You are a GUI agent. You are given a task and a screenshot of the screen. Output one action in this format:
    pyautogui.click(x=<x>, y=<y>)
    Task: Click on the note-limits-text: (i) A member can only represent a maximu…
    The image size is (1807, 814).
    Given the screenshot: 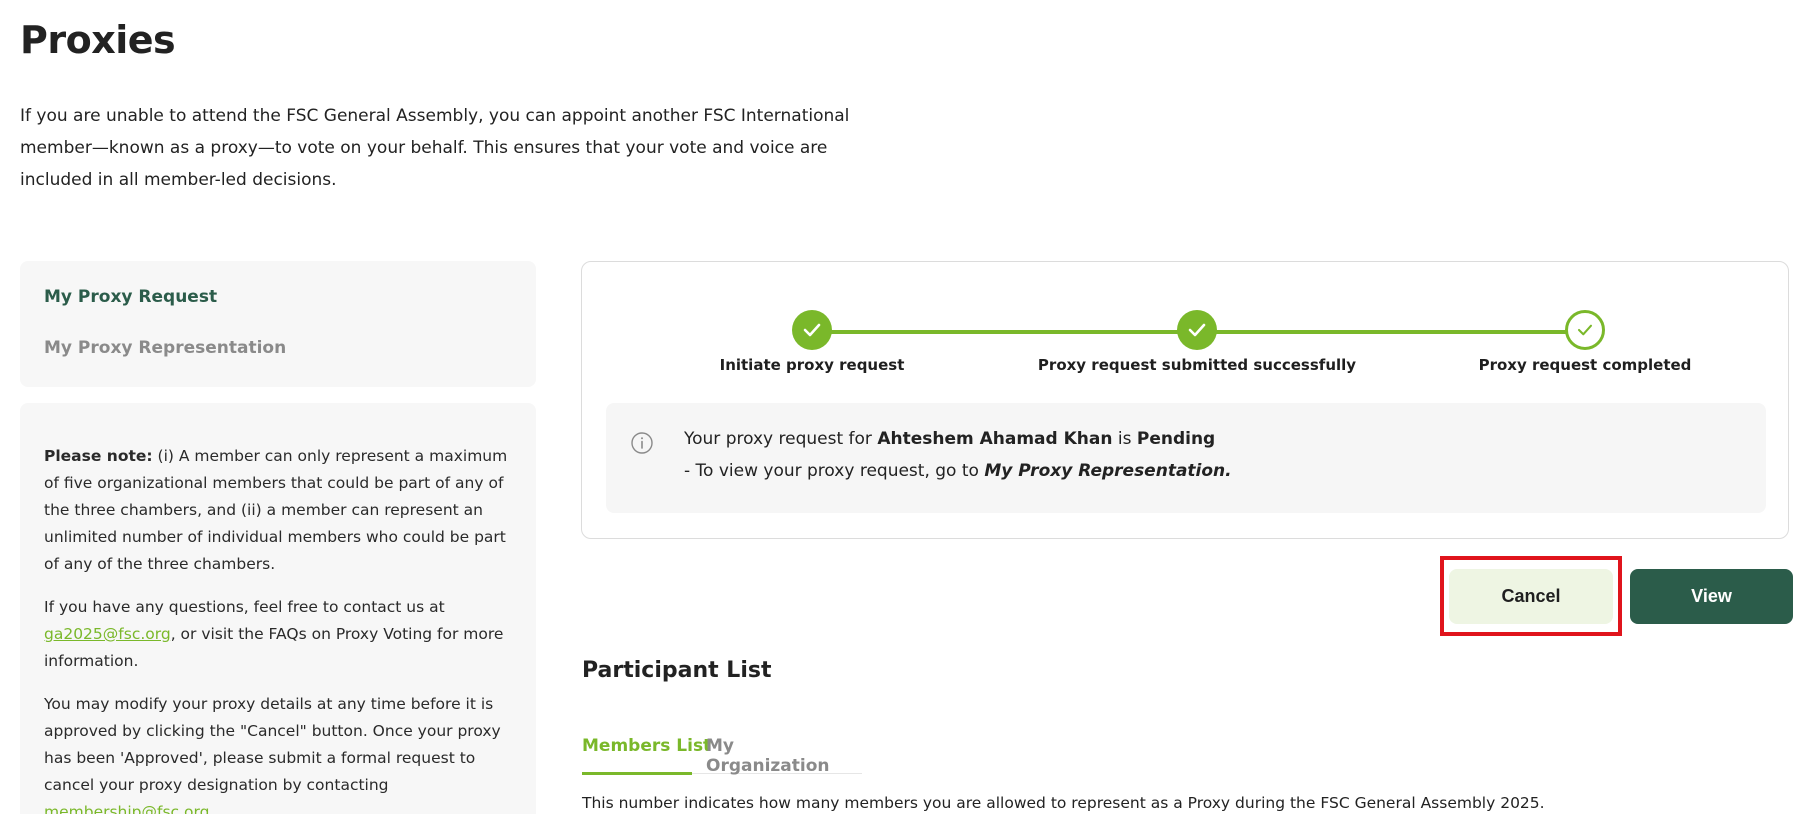 What is the action you would take?
    pyautogui.click(x=276, y=510)
    